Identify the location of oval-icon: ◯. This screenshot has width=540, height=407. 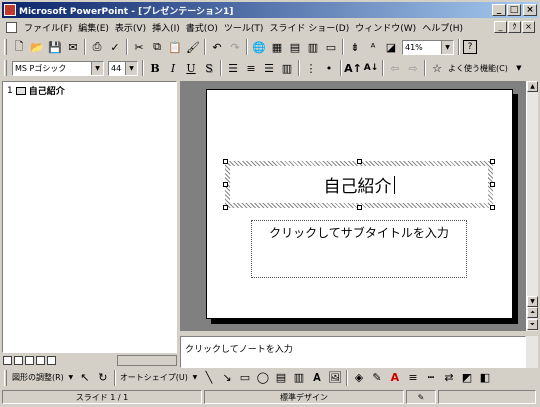
(263, 378).